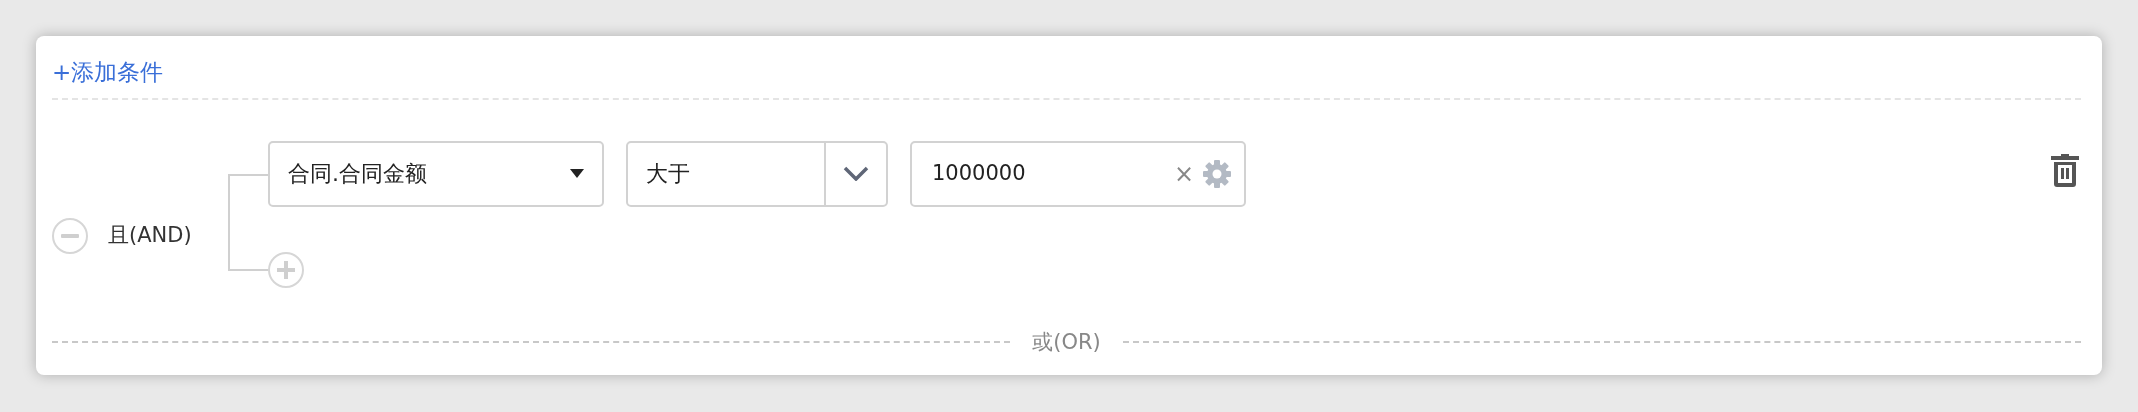 This screenshot has width=2138, height=412. What do you see at coordinates (1183, 173) in the screenshot?
I see `clear-button: ×` at bounding box center [1183, 173].